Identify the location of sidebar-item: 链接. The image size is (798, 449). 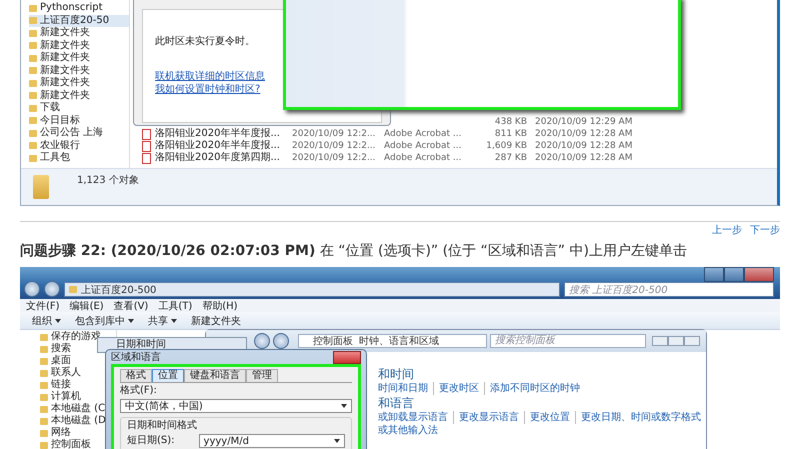
(78, 385).